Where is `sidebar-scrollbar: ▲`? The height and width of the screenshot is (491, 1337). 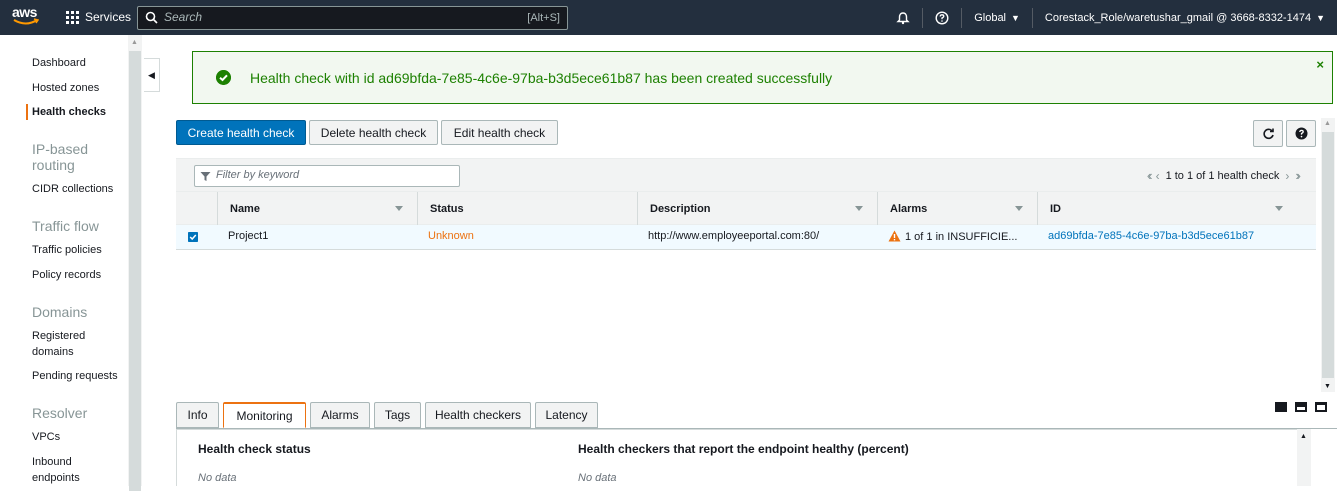 sidebar-scrollbar: ▲ is located at coordinates (135, 263).